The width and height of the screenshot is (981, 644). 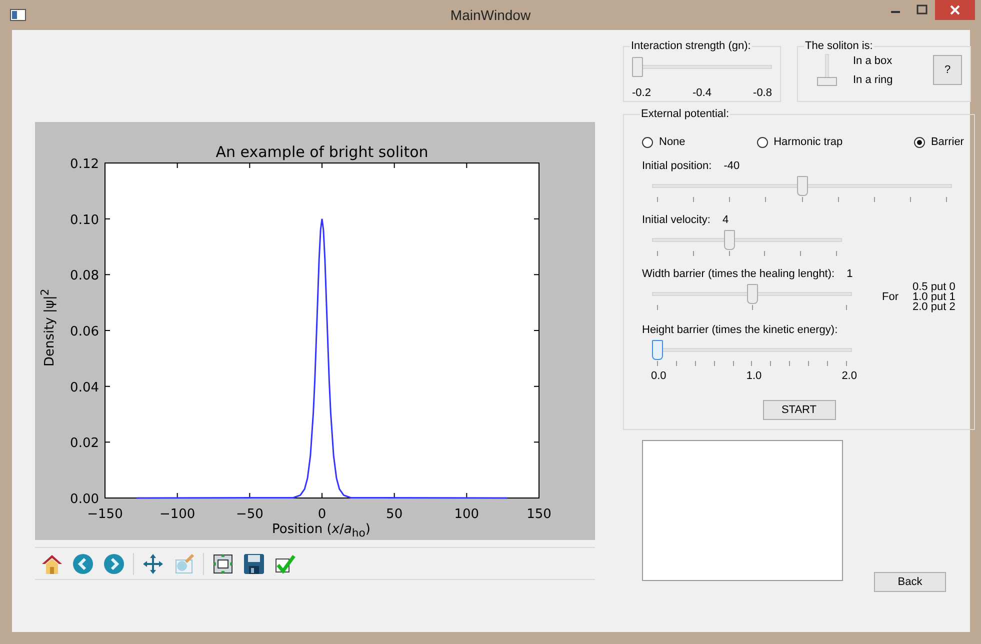 I want to click on option-label: In a box, so click(x=873, y=60).